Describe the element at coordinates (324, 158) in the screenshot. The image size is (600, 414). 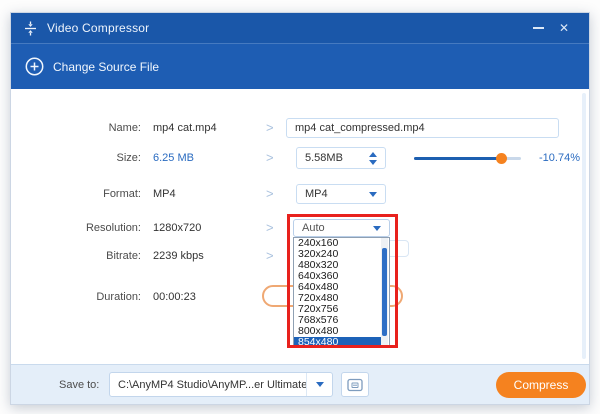
I see `size-target-value: 5.58MB` at that location.